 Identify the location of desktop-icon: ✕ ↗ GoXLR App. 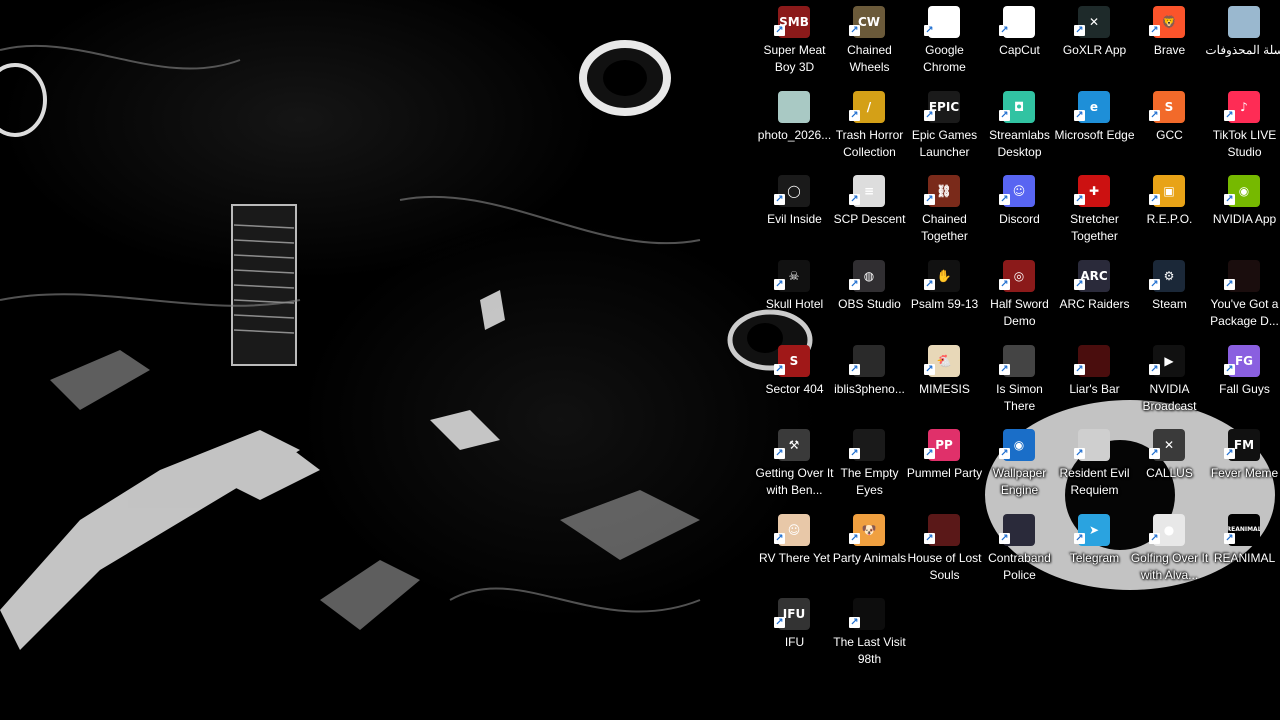
(1094, 44).